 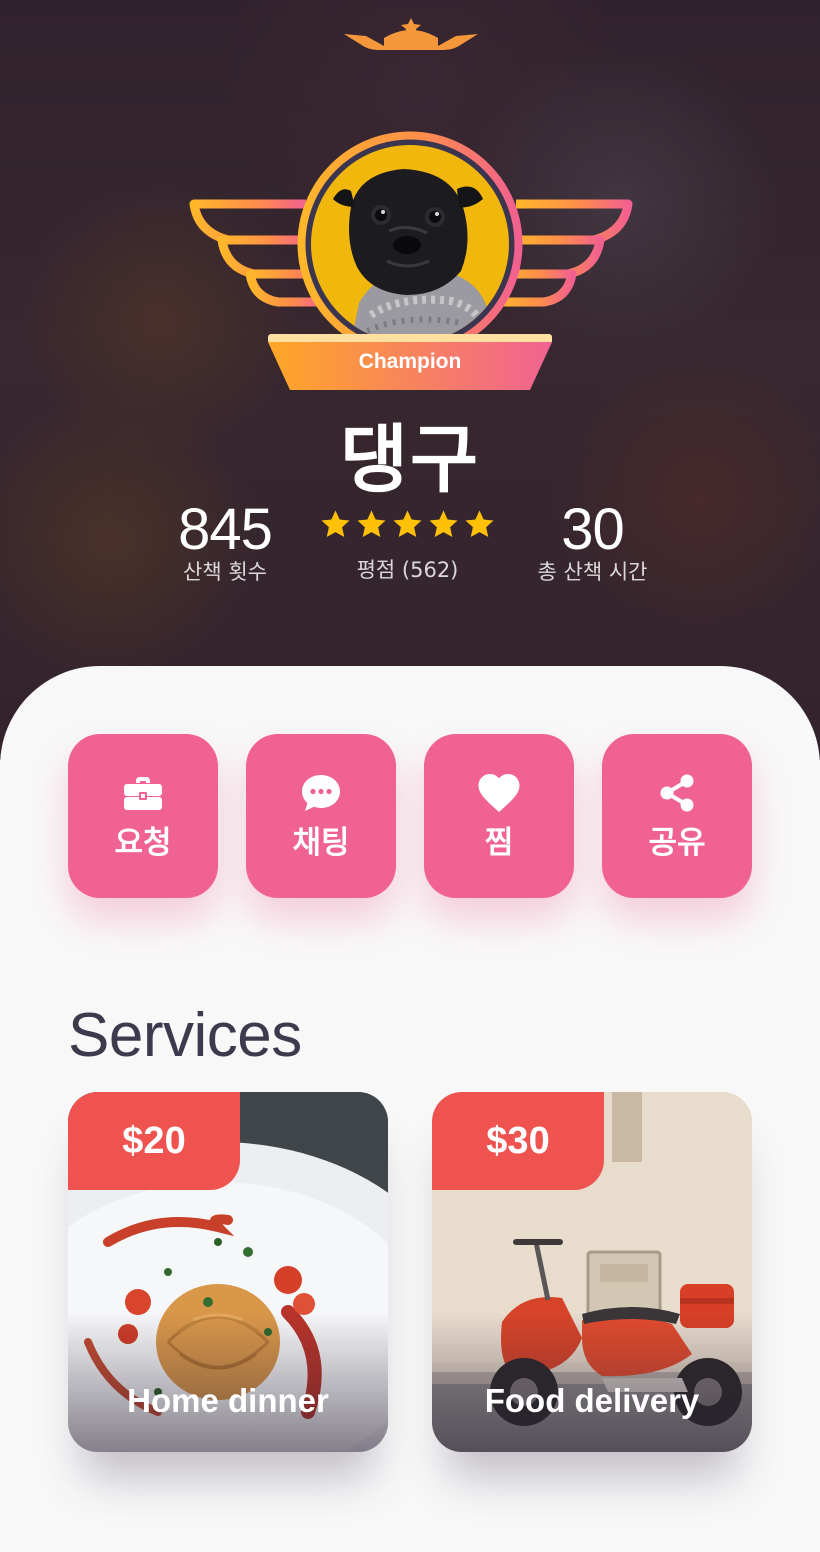 I want to click on service-card-food-delivery: $30 Food delivery, so click(x=592, y=1272).